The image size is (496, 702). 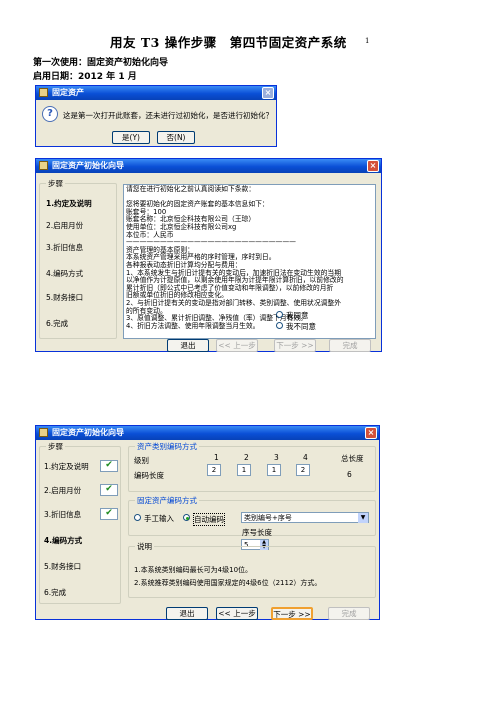 I want to click on level-number: 2, so click(x=246, y=457).